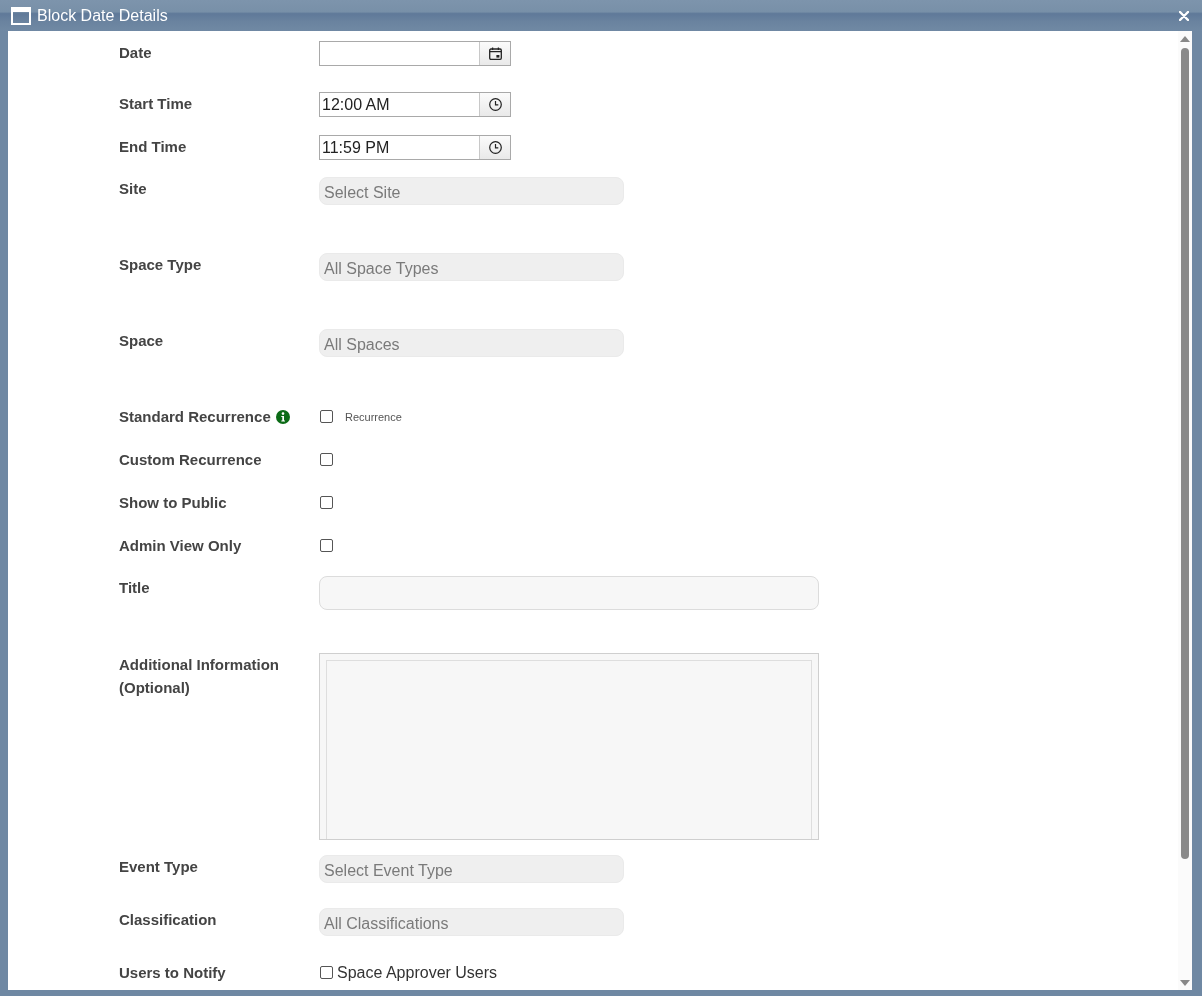 The width and height of the screenshot is (1202, 996). Describe the element at coordinates (1185, 453) in the screenshot. I see `scrollbar-thumb` at that location.